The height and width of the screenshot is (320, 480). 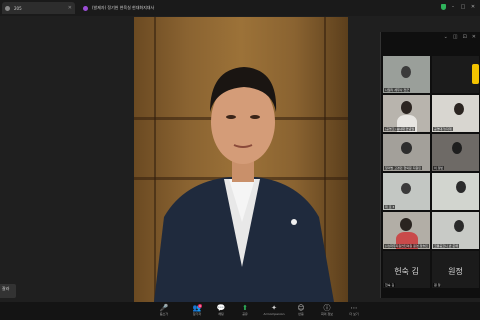 What do you see at coordinates (446, 246) in the screenshot?
I see `participant-name: 코통공코니 반 준해` at bounding box center [446, 246].